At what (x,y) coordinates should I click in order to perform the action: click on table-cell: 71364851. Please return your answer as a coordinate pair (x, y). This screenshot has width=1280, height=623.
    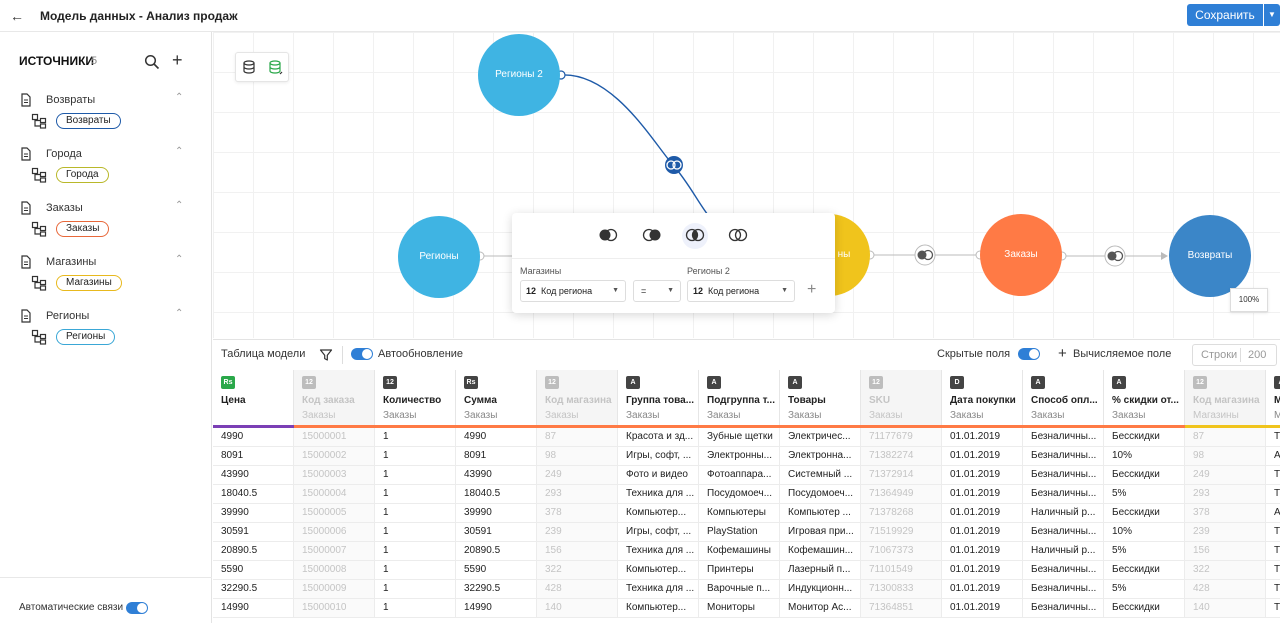
    Looking at the image, I should click on (901, 608).